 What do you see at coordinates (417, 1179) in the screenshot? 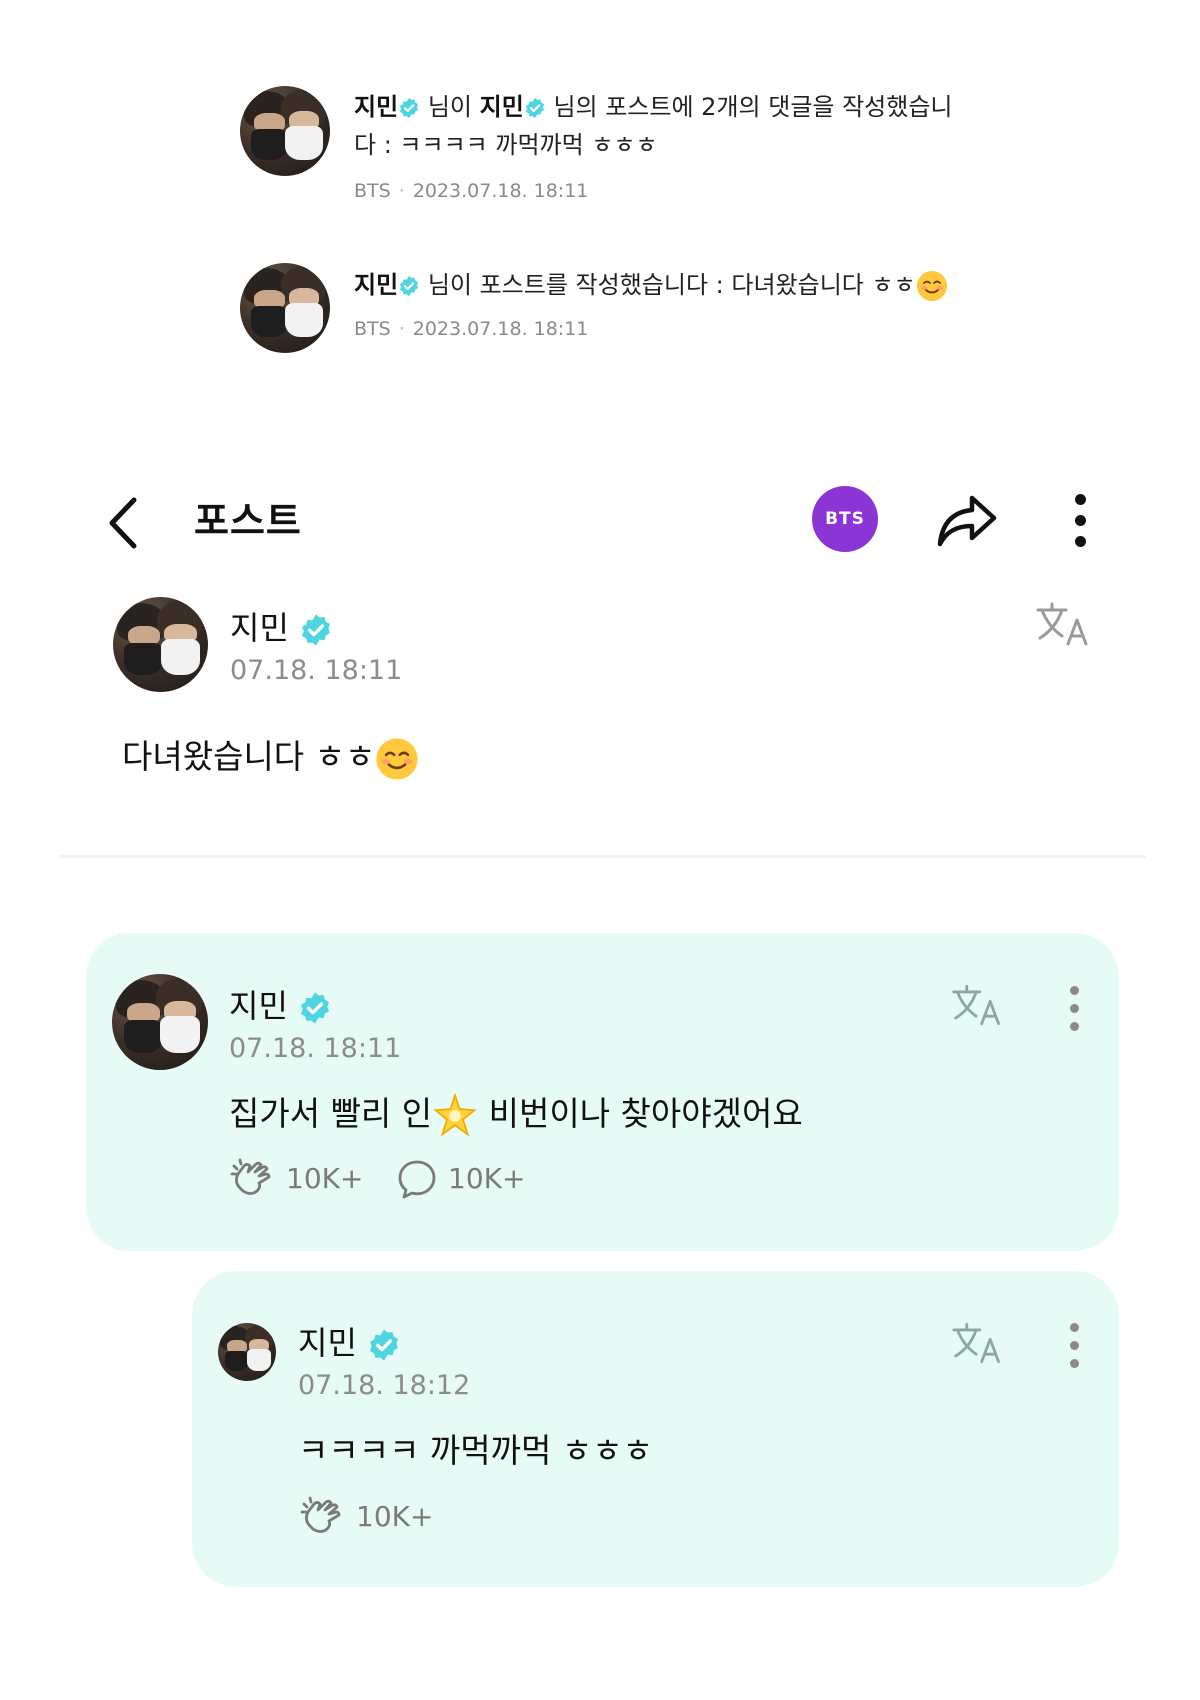
I see `reply-bubble-icon` at bounding box center [417, 1179].